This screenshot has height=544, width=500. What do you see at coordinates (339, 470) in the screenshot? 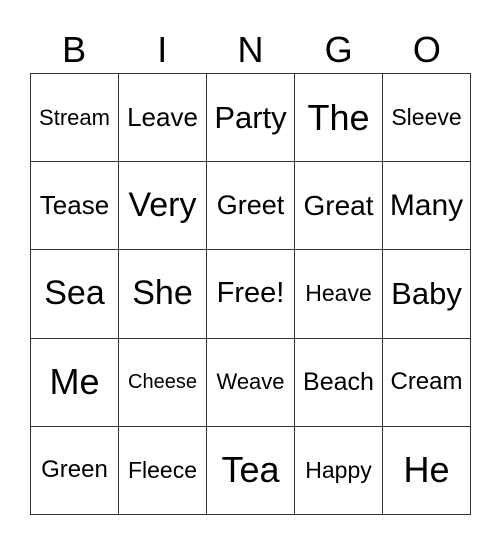
I see `bingo-cell: Happy` at bounding box center [339, 470].